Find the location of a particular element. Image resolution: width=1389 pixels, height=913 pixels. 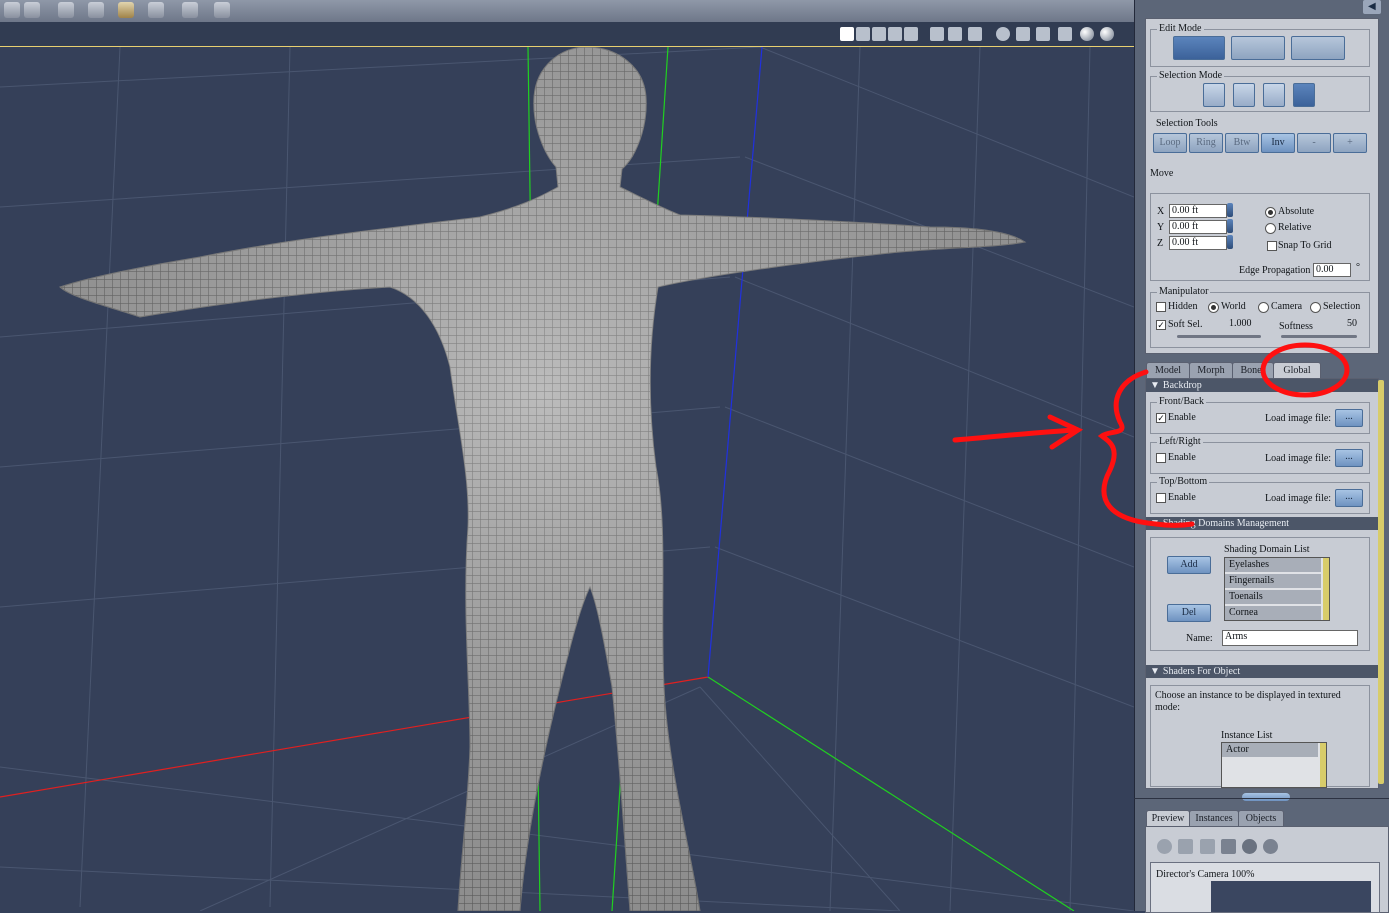

z-stepper is located at coordinates (1230, 242).